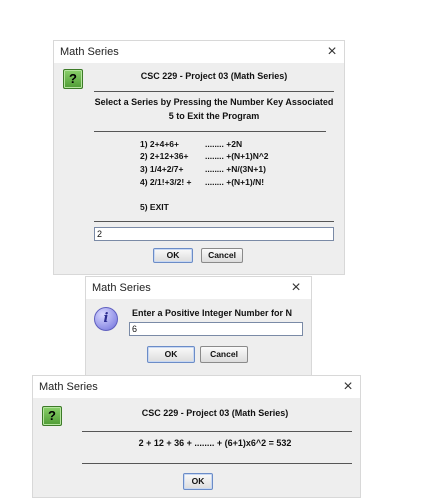 Image resolution: width=445 pixels, height=499 pixels. Describe the element at coordinates (89, 52) in the screenshot. I see `series-menu-title: Math Series` at that location.